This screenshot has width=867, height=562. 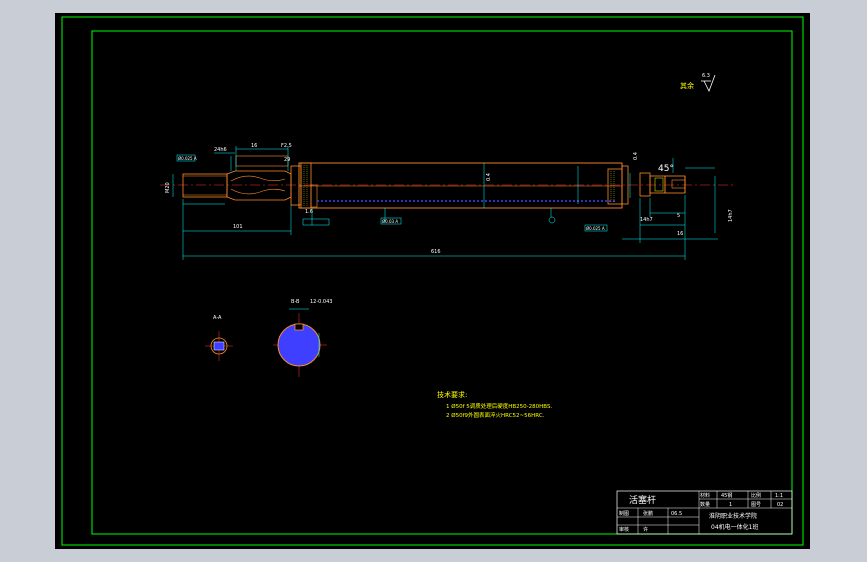 What do you see at coordinates (287, 160) in the screenshot?
I see `dim-d4: 29` at bounding box center [287, 160].